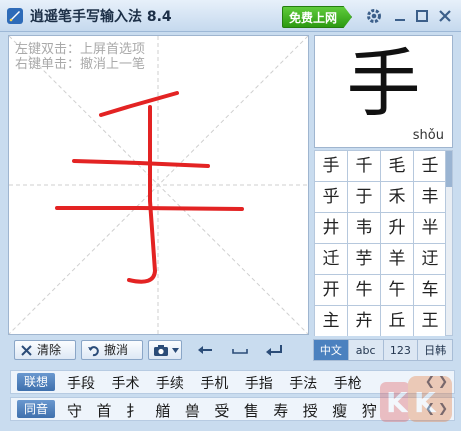 The width and height of the screenshot is (461, 431). I want to click on candidate-char: 开, so click(331, 290).